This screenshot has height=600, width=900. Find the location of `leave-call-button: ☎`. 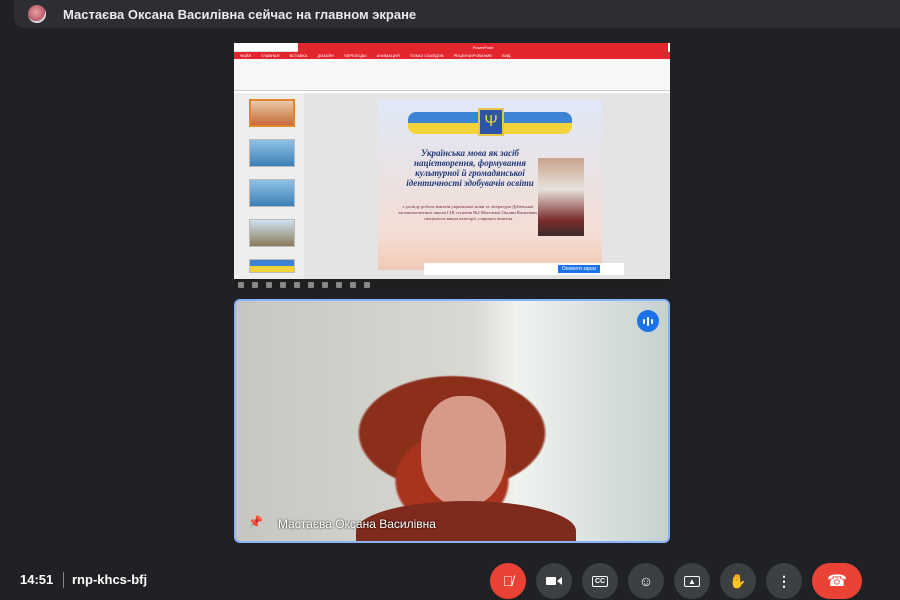

leave-call-button: ☎ is located at coordinates (837, 581).